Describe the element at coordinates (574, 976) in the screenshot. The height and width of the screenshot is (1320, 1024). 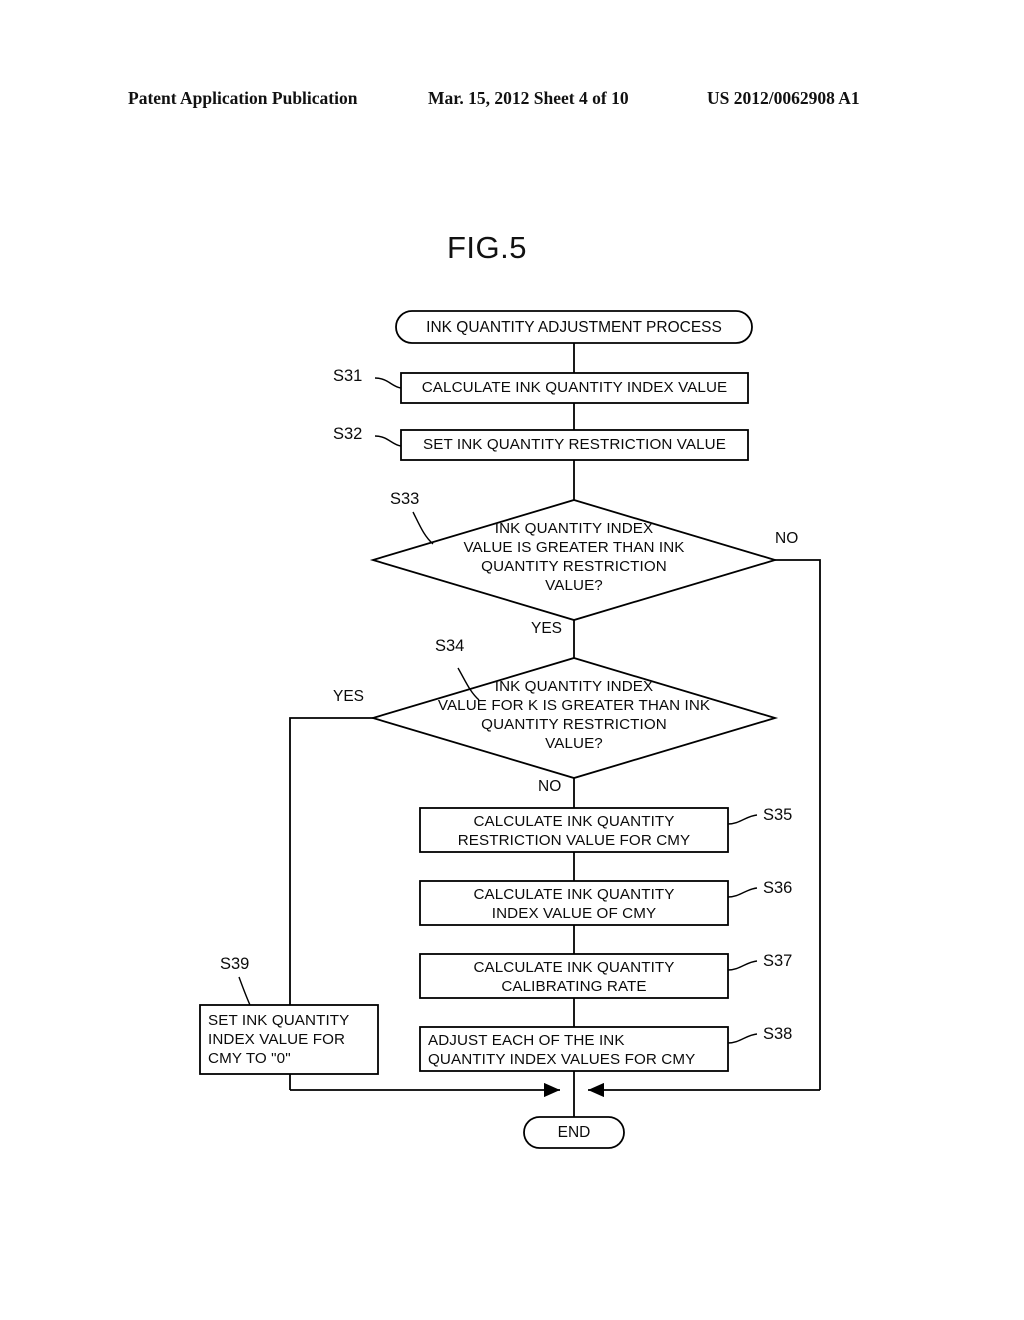
I see `step-box-S37` at that location.